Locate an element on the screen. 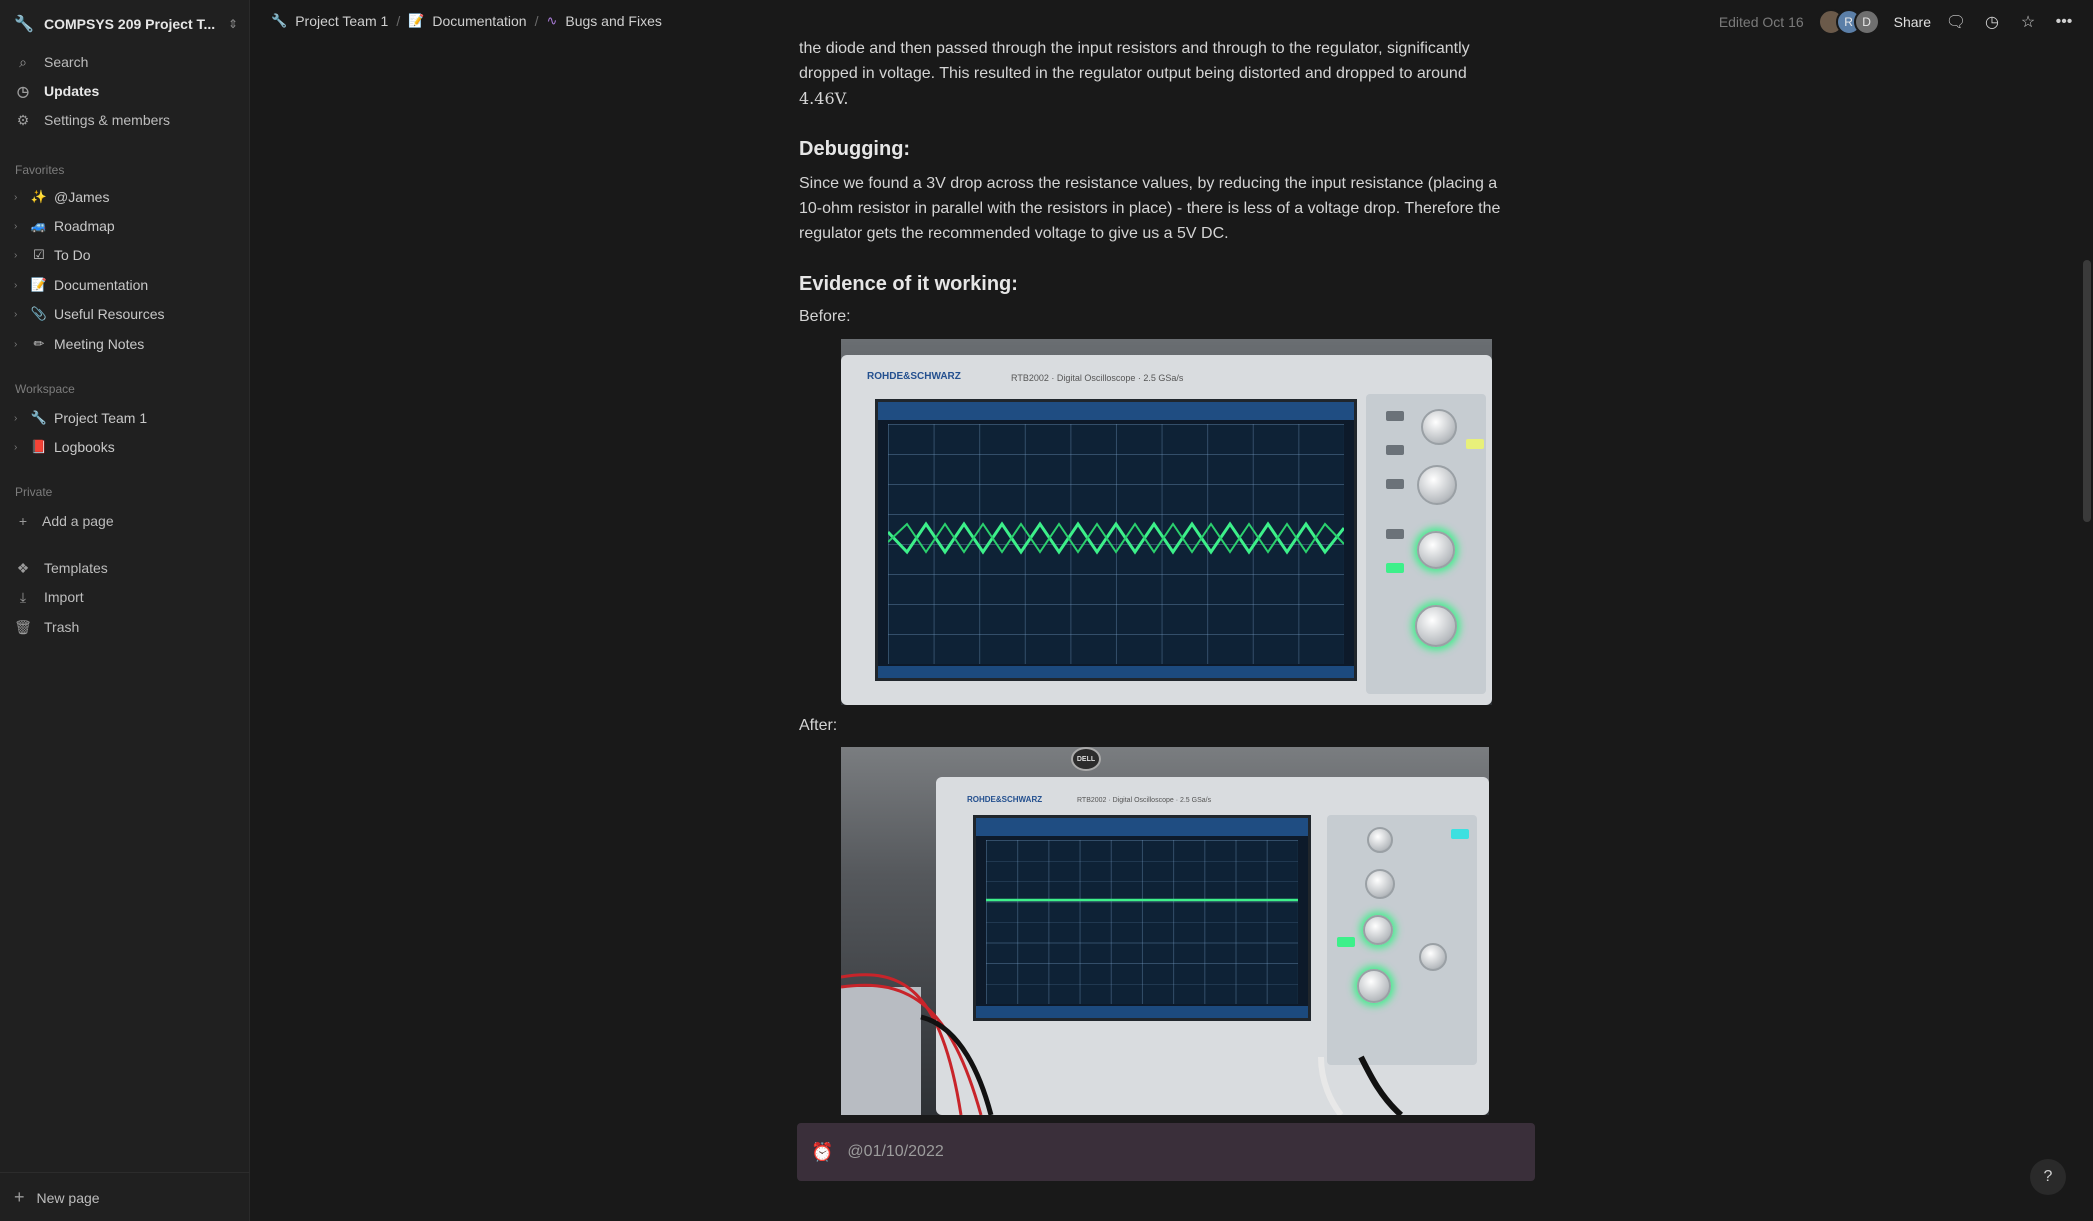 The image size is (2093, 1221). sidebar-item-label: @James is located at coordinates (82, 197).